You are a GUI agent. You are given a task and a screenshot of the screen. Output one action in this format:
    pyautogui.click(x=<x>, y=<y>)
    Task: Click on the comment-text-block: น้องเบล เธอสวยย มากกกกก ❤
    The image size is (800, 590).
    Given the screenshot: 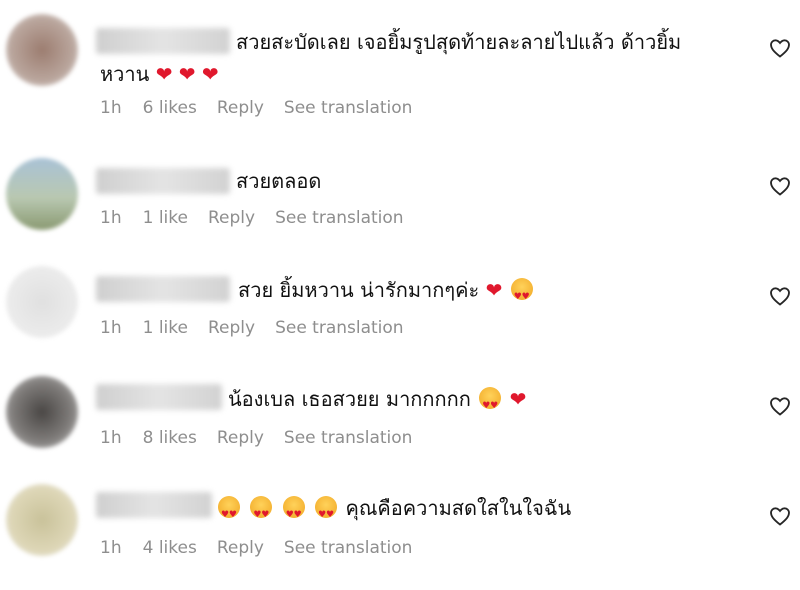 What is the action you would take?
    pyautogui.click(x=479, y=402)
    